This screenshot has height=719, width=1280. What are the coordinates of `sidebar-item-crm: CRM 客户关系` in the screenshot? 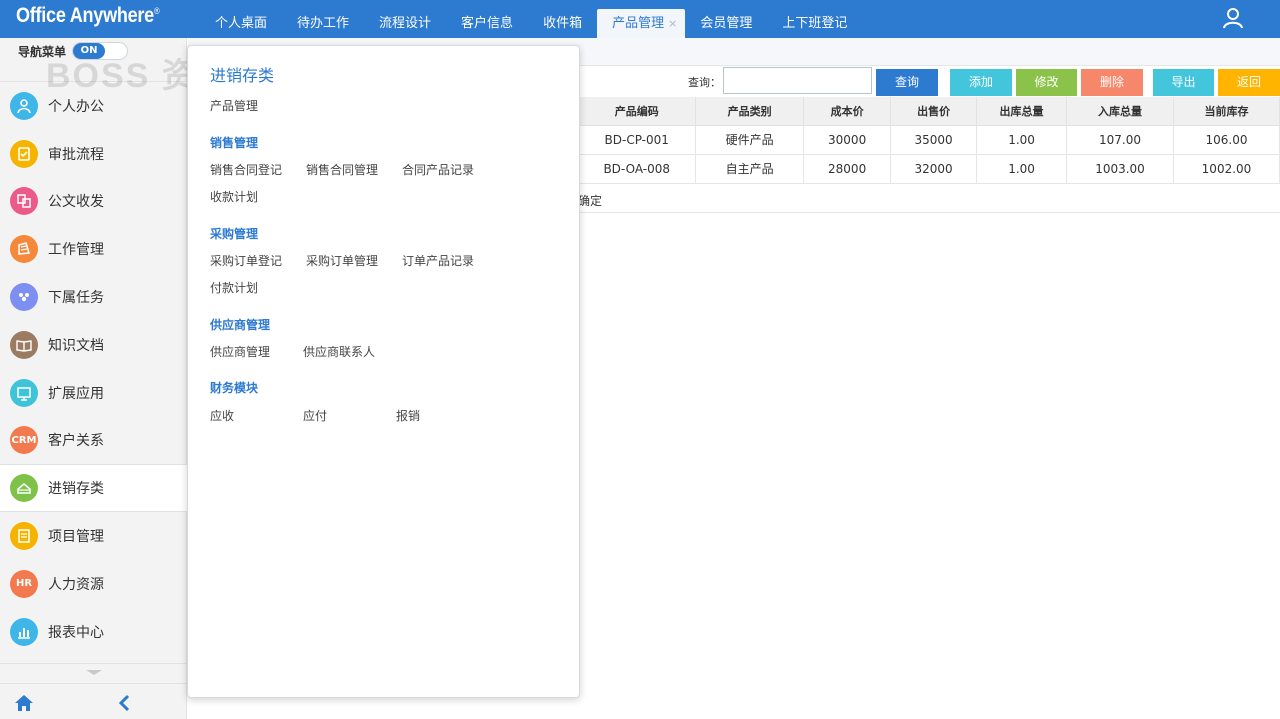 It's located at (93, 441).